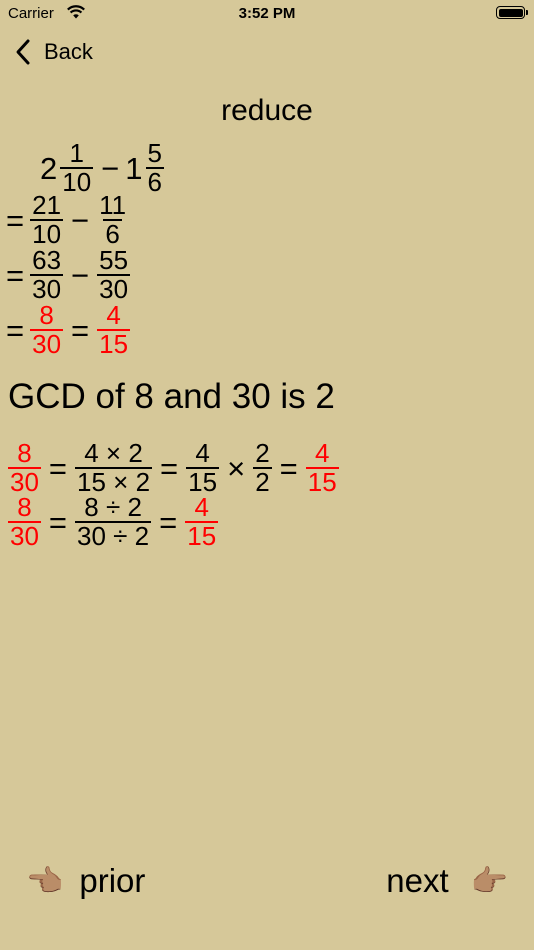 The height and width of the screenshot is (950, 534). What do you see at coordinates (47, 220) in the screenshot?
I see `fraction: 21 10` at bounding box center [47, 220].